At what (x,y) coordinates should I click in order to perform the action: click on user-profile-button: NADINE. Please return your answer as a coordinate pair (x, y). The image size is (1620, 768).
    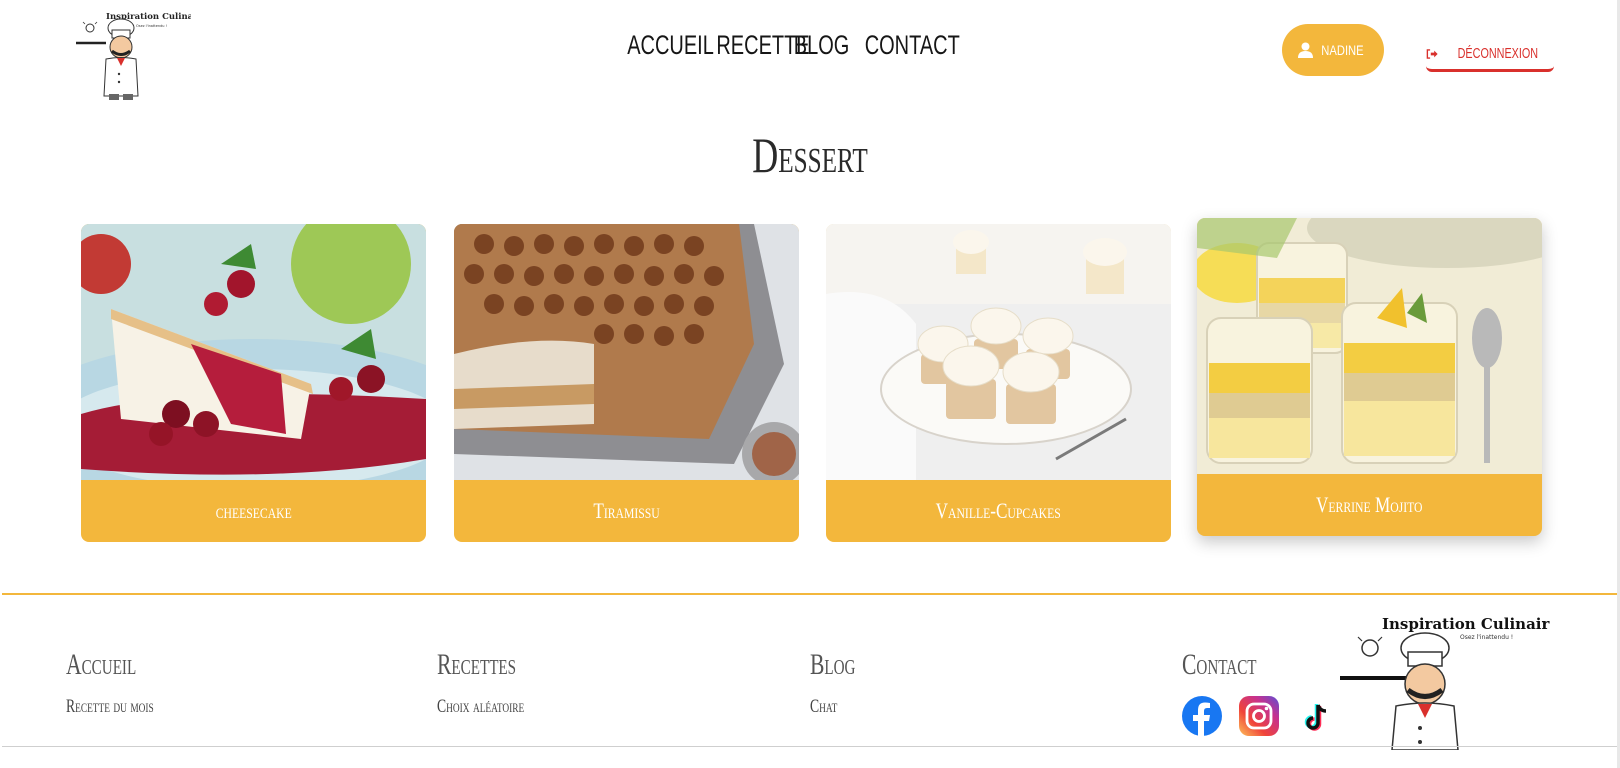
    Looking at the image, I should click on (1333, 50).